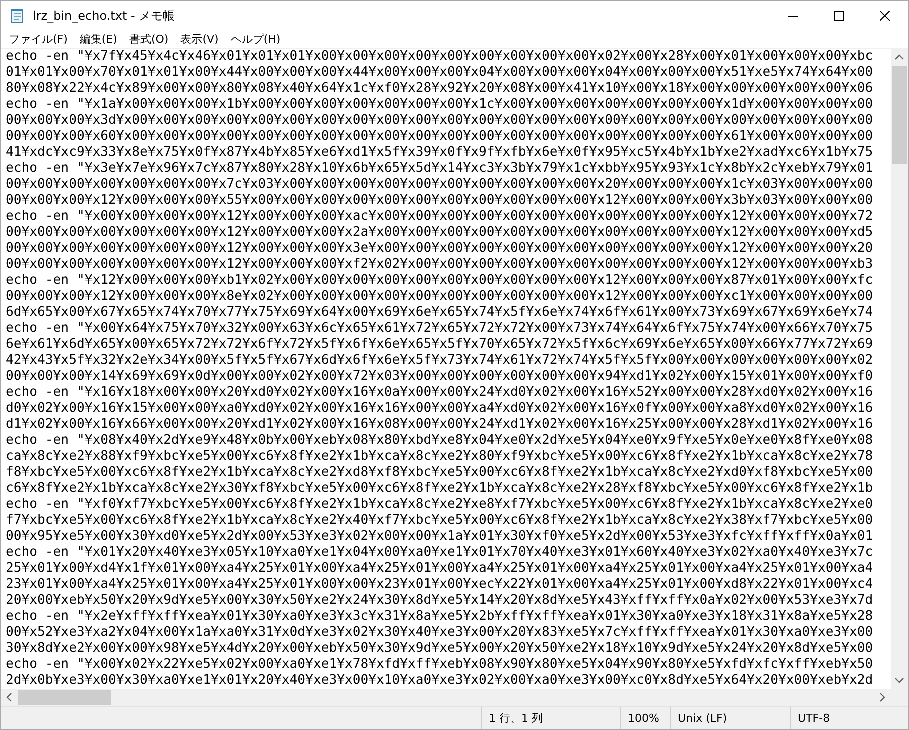 Image resolution: width=909 pixels, height=730 pixels. What do you see at coordinates (440, 57) in the screenshot?
I see `text-line: echo -en "¥x7f¥x45¥x4c¥x46¥x01¥x01¥x01¥x00¥x00¥x00¥x00¥x00¥x00¥x00¥x00¥x00¥x02¥x00¥x28¥x00¥x01¥x00¥x00¥x00¥xbc` at bounding box center [440, 57].